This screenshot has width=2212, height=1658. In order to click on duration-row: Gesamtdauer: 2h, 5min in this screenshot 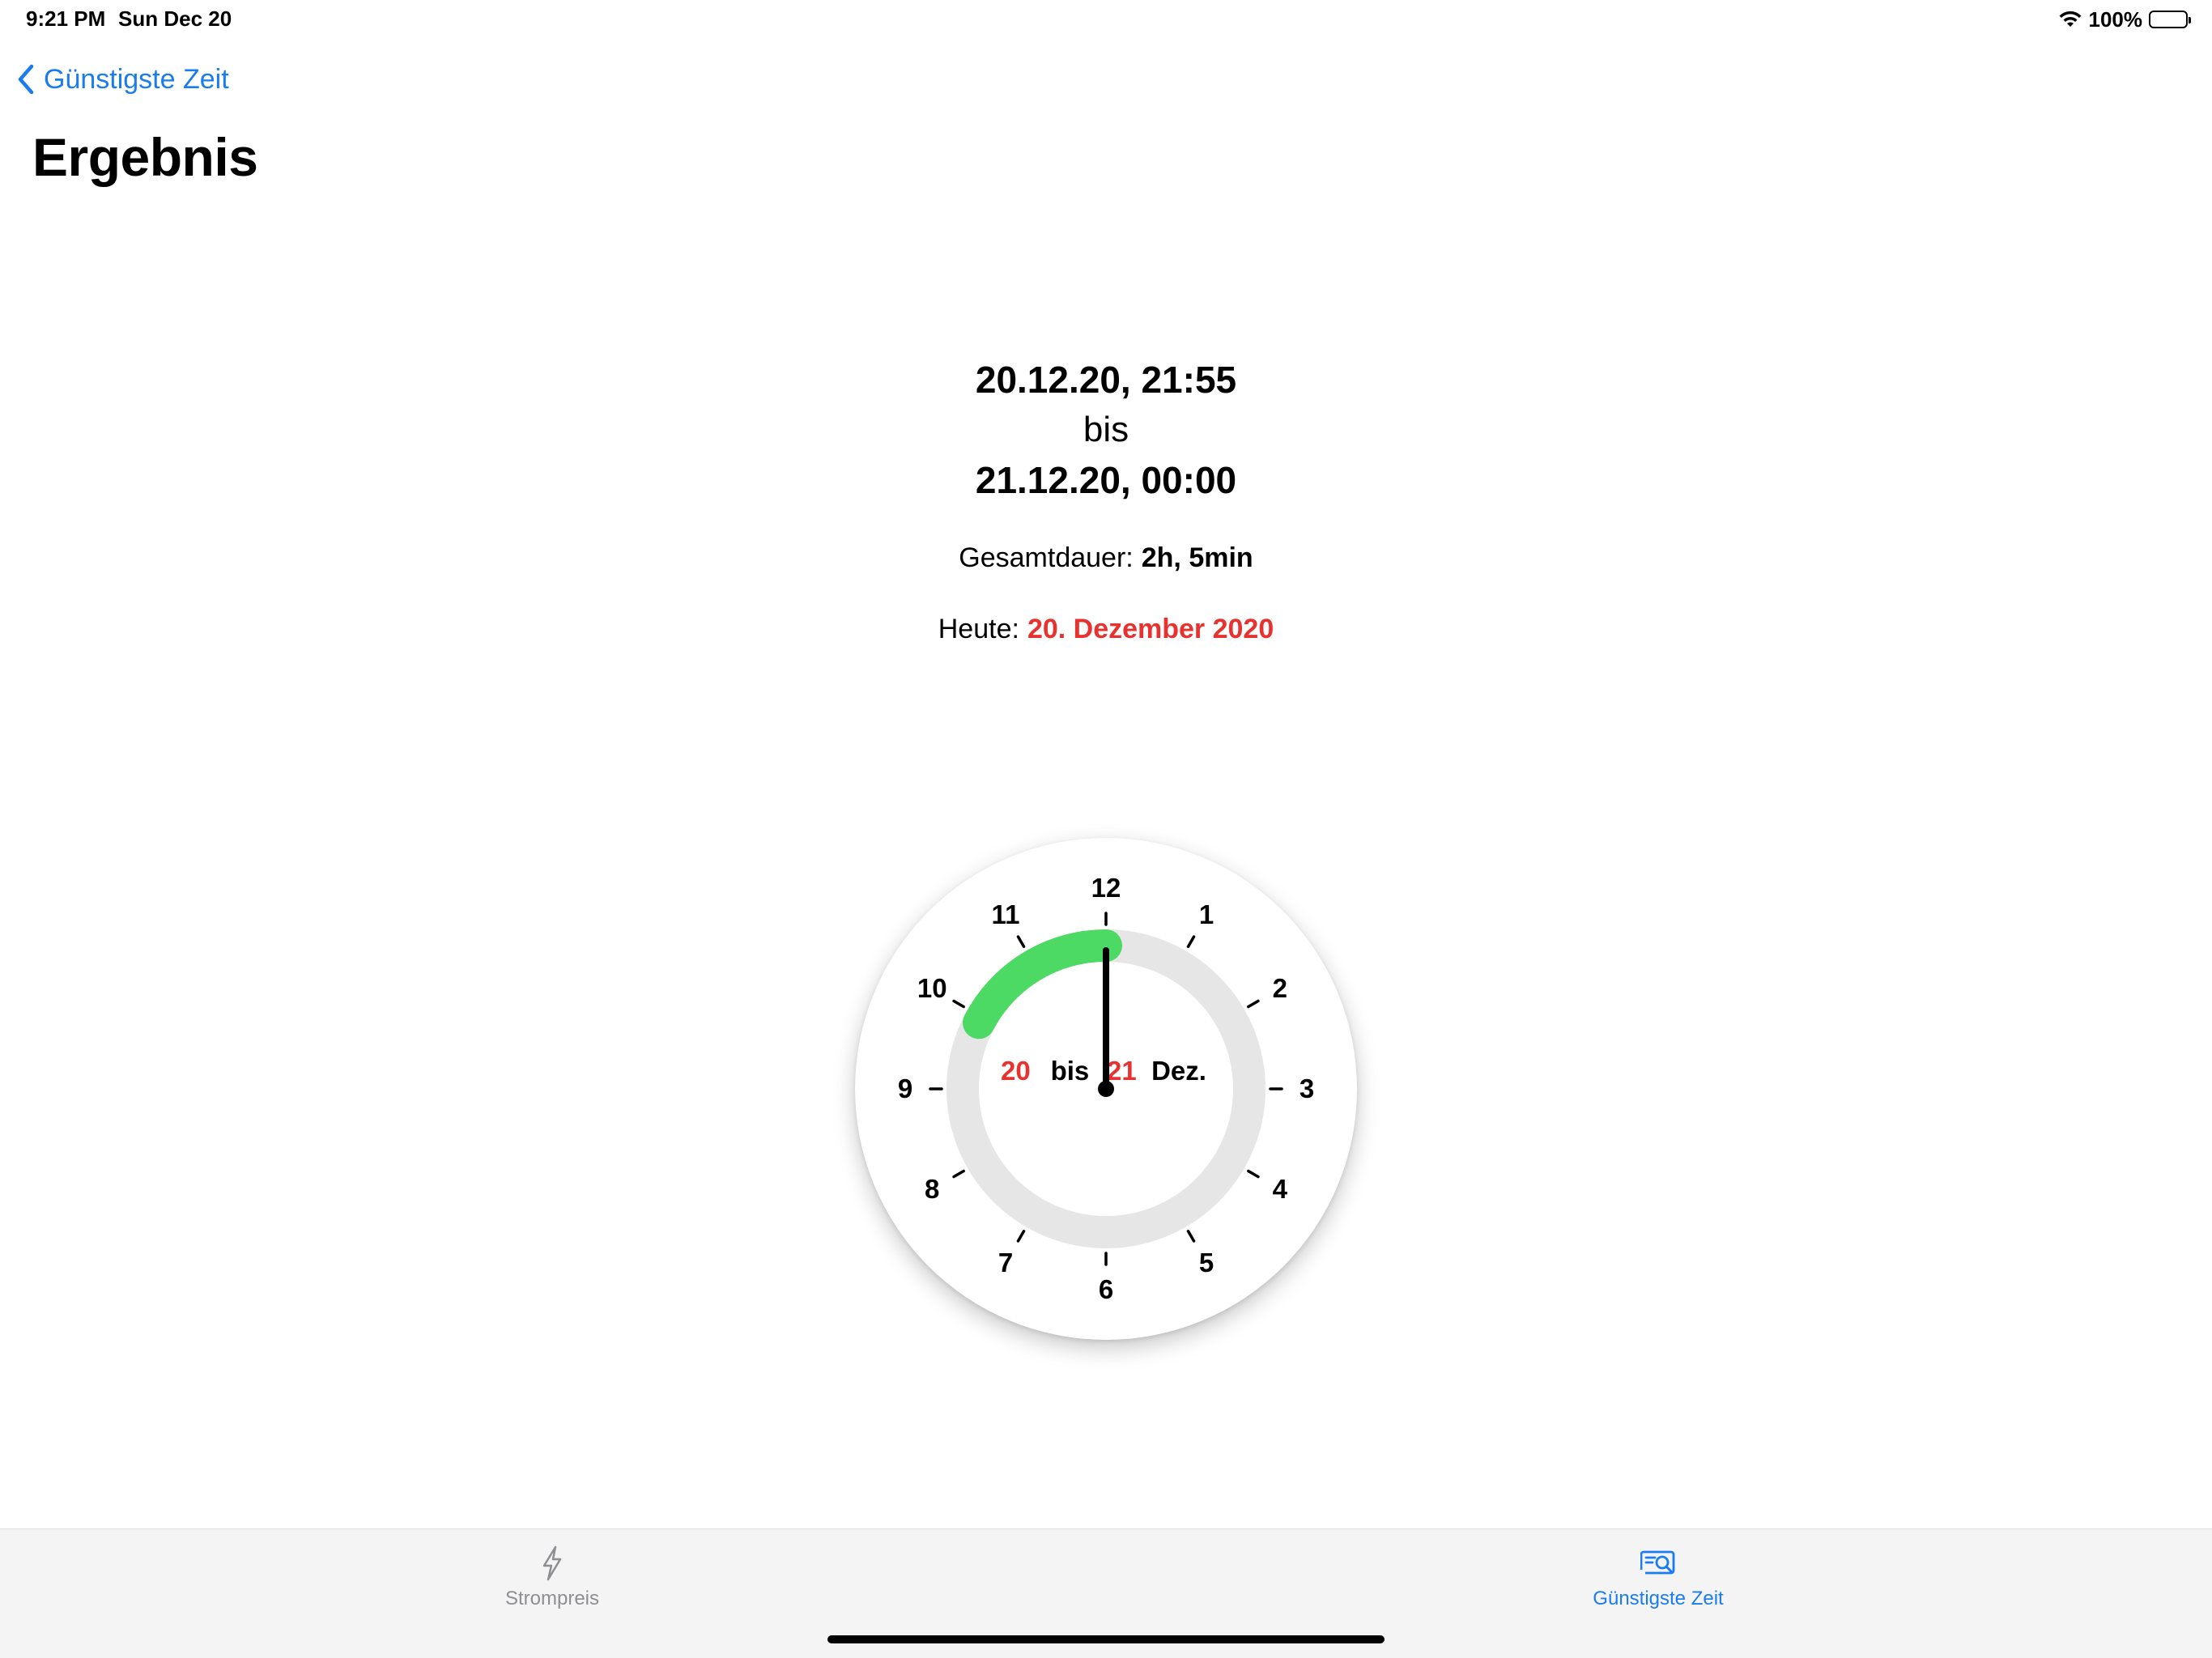, I will do `click(1106, 558)`.